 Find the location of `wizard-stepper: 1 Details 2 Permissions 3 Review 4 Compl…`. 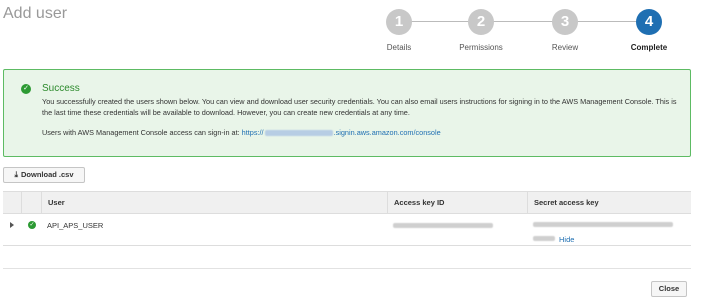

wizard-stepper: 1 Details 2 Permissions 3 Review 4 Compl… is located at coordinates (530, 33).